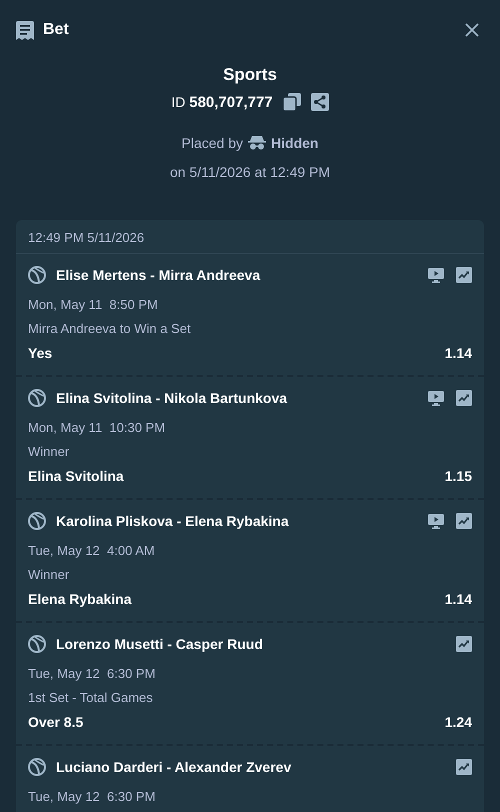 This screenshot has height=812, width=500. What do you see at coordinates (25, 30) in the screenshot?
I see `receipt-icon` at bounding box center [25, 30].